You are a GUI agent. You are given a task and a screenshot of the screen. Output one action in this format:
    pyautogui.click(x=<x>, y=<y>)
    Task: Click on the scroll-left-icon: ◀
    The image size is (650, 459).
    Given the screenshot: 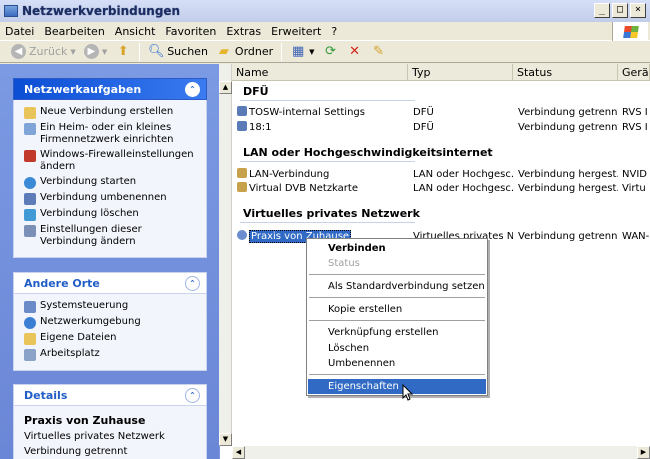 What is the action you would take?
    pyautogui.click(x=238, y=452)
    